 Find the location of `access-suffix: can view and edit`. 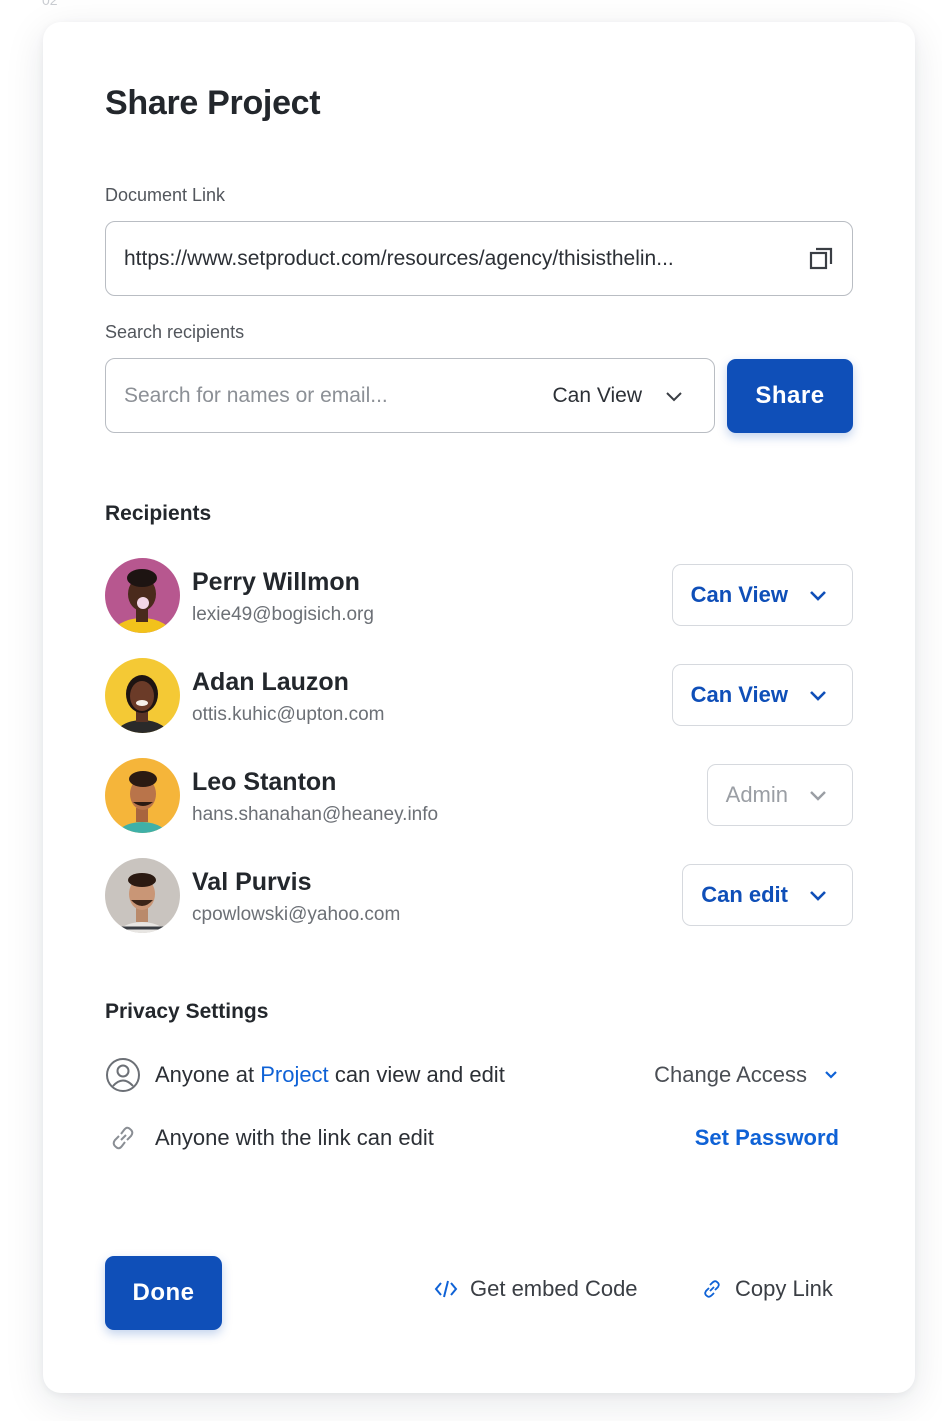

access-suffix: can view and edit is located at coordinates (419, 1074).